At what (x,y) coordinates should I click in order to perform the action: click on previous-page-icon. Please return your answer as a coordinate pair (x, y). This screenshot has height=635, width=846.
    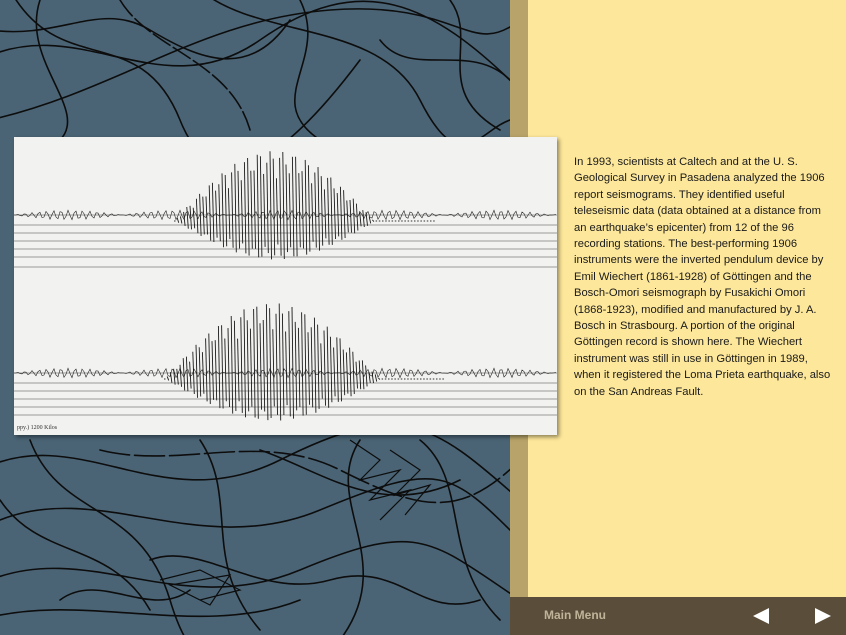
    Looking at the image, I should click on (761, 616).